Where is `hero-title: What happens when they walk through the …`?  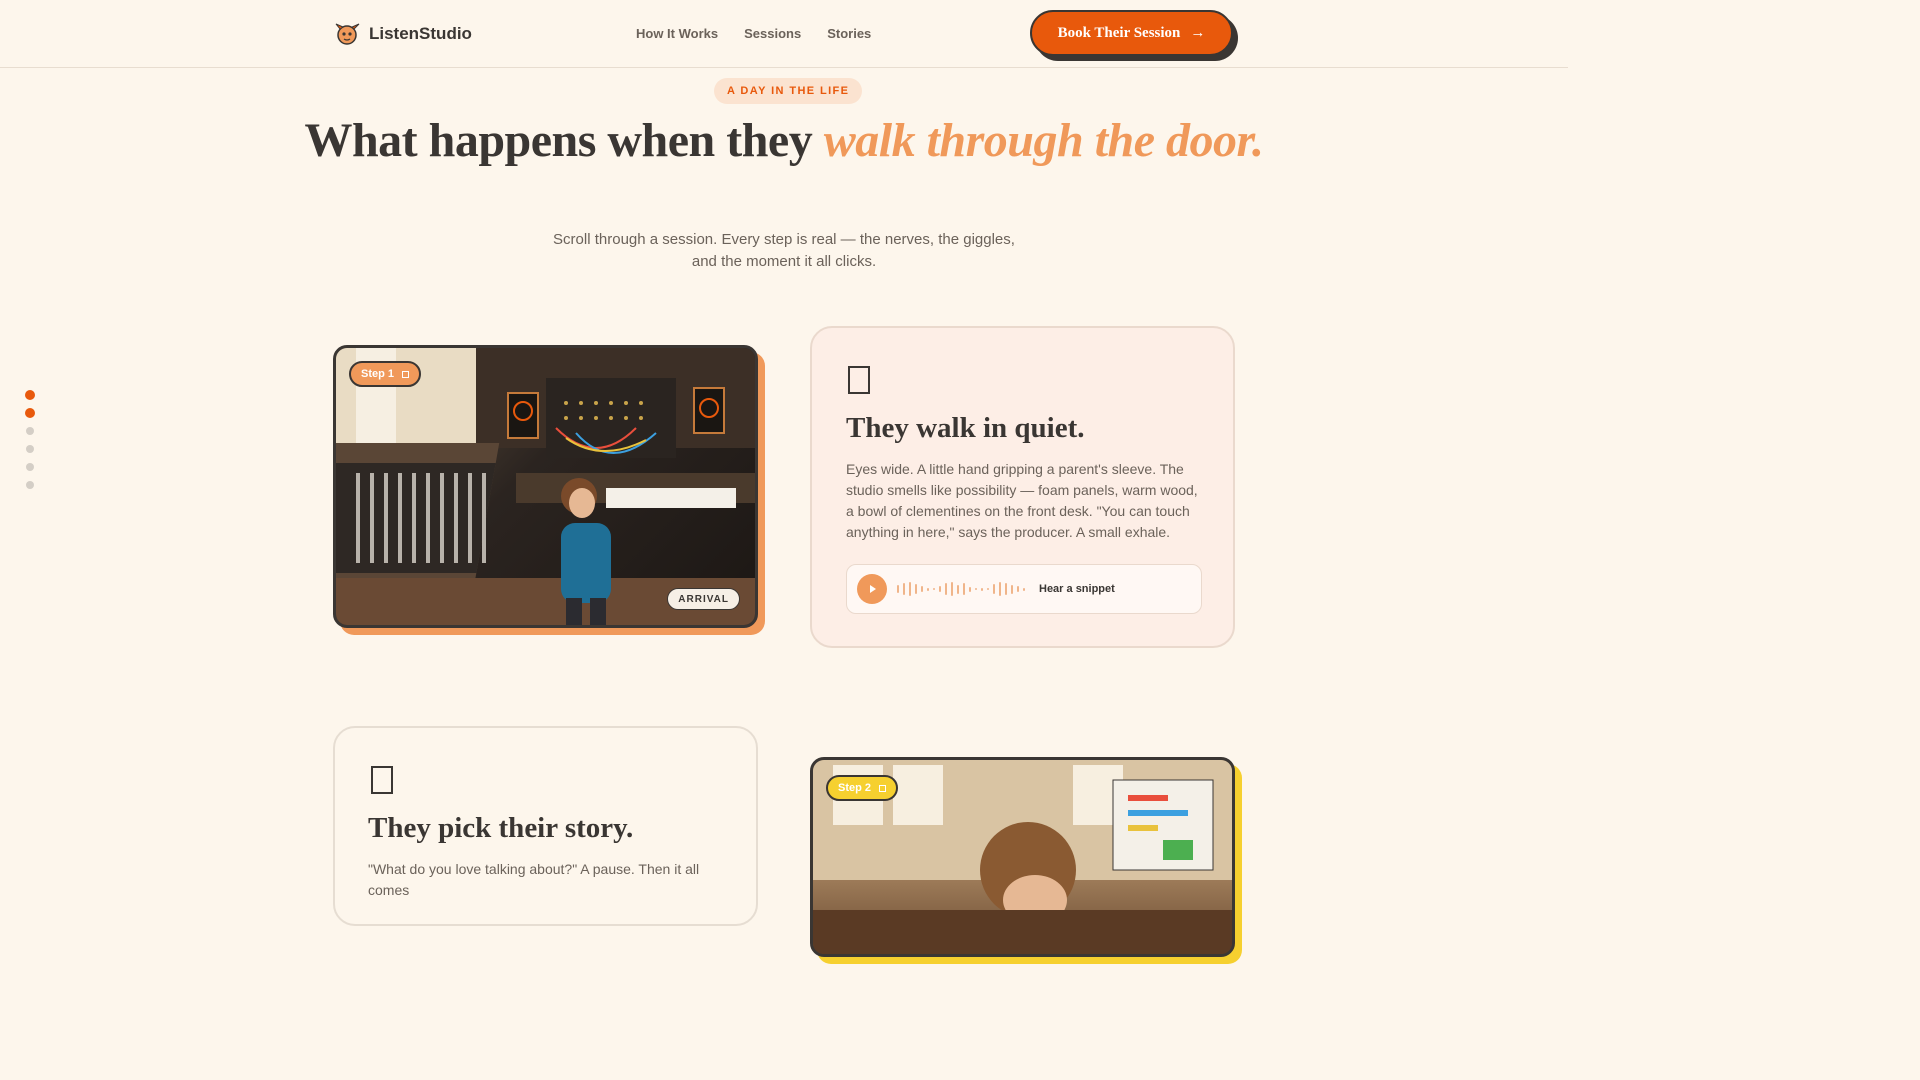
hero-title: What happens when they walk through the … is located at coordinates (784, 141).